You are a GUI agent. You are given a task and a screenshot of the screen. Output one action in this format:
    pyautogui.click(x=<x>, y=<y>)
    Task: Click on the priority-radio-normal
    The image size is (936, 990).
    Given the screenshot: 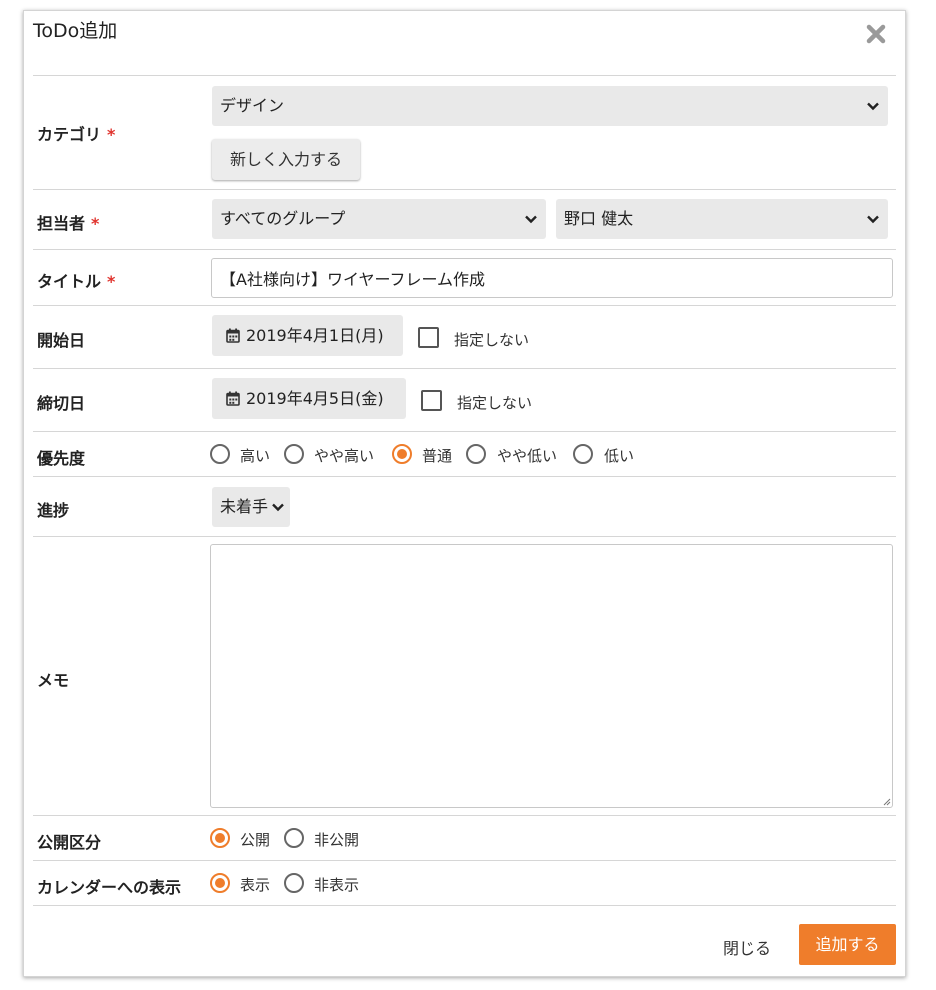 What is the action you would take?
    pyautogui.click(x=402, y=454)
    